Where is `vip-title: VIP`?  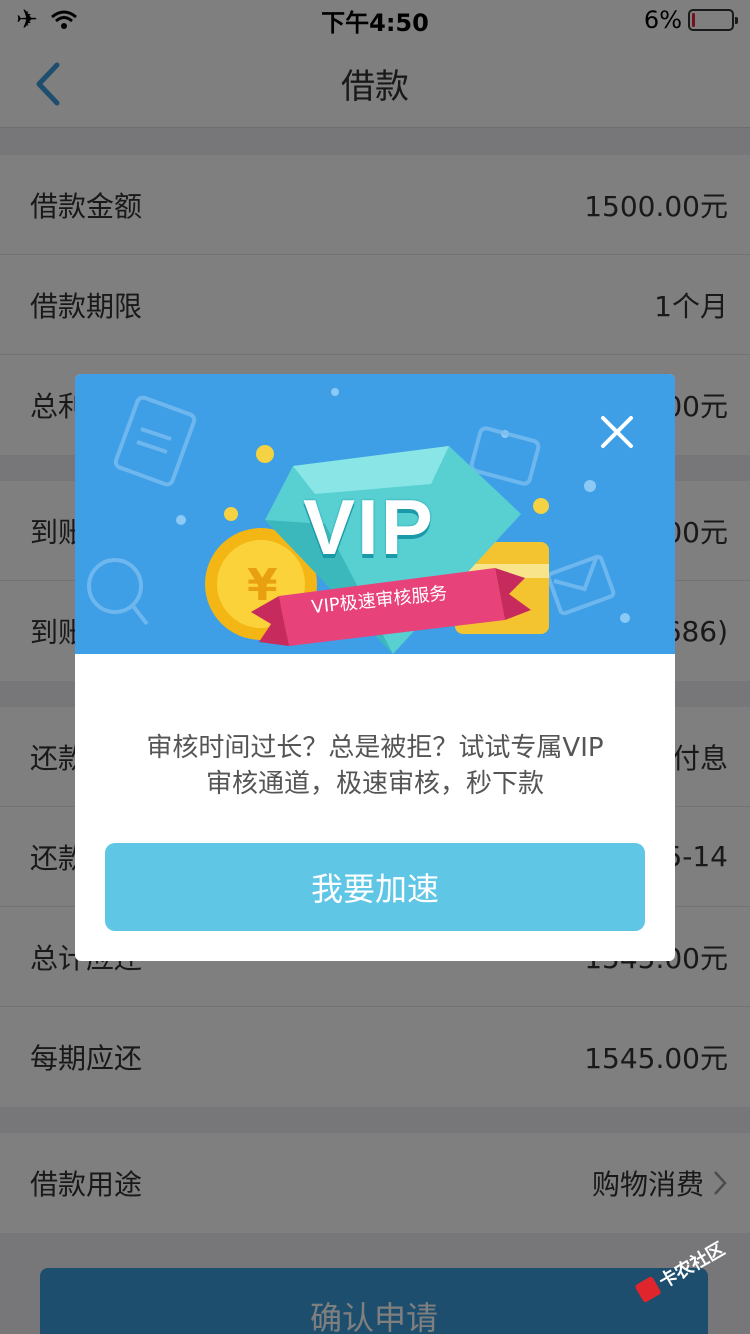 vip-title: VIP is located at coordinates (369, 527).